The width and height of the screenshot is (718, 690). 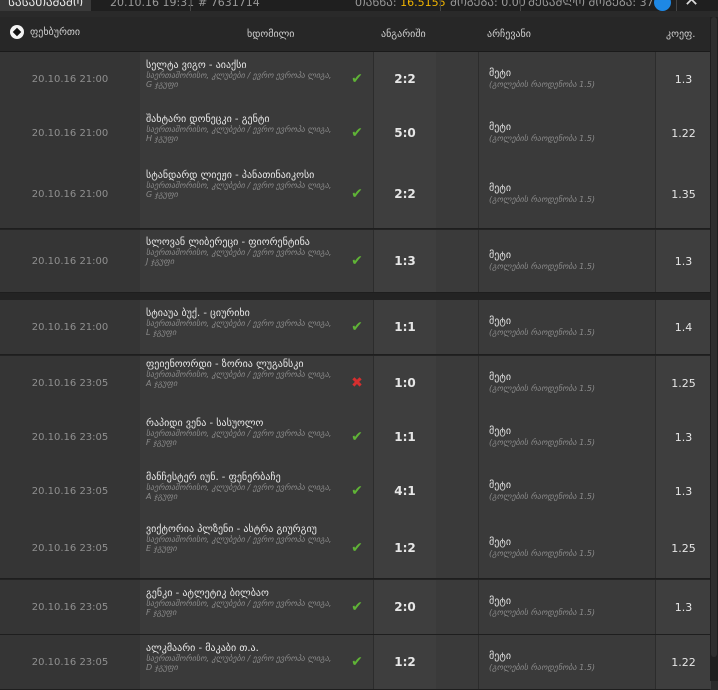 What do you see at coordinates (683, 327) in the screenshot?
I see `odds-value: 1.4` at bounding box center [683, 327].